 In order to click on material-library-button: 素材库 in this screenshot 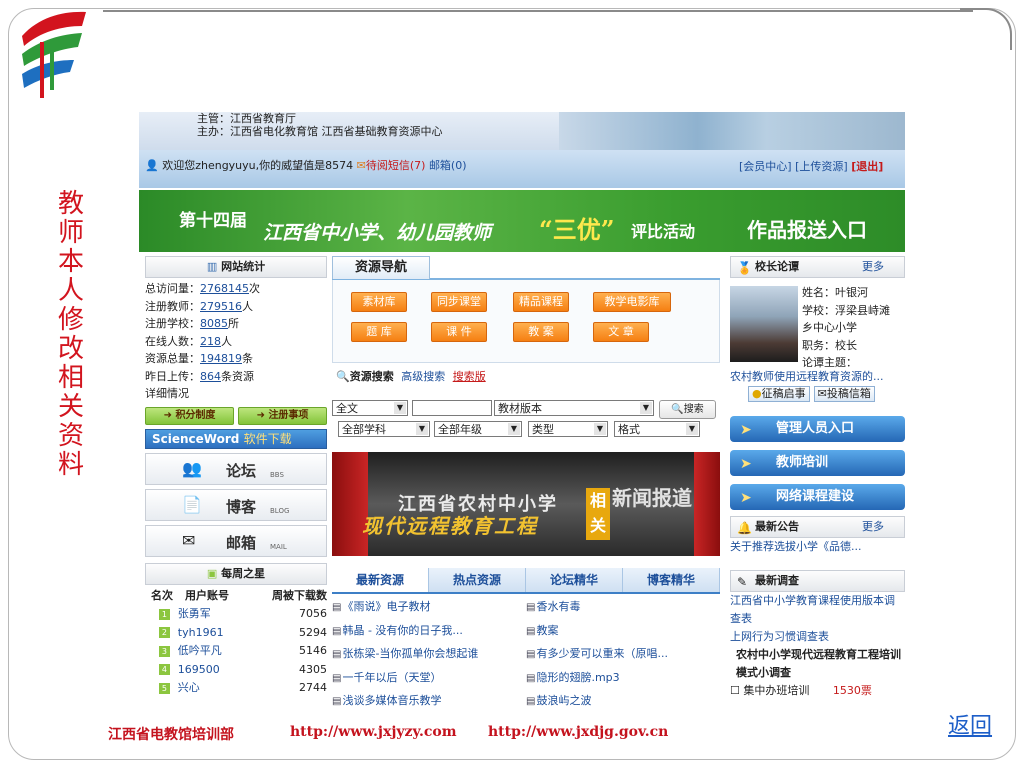, I will do `click(379, 302)`.